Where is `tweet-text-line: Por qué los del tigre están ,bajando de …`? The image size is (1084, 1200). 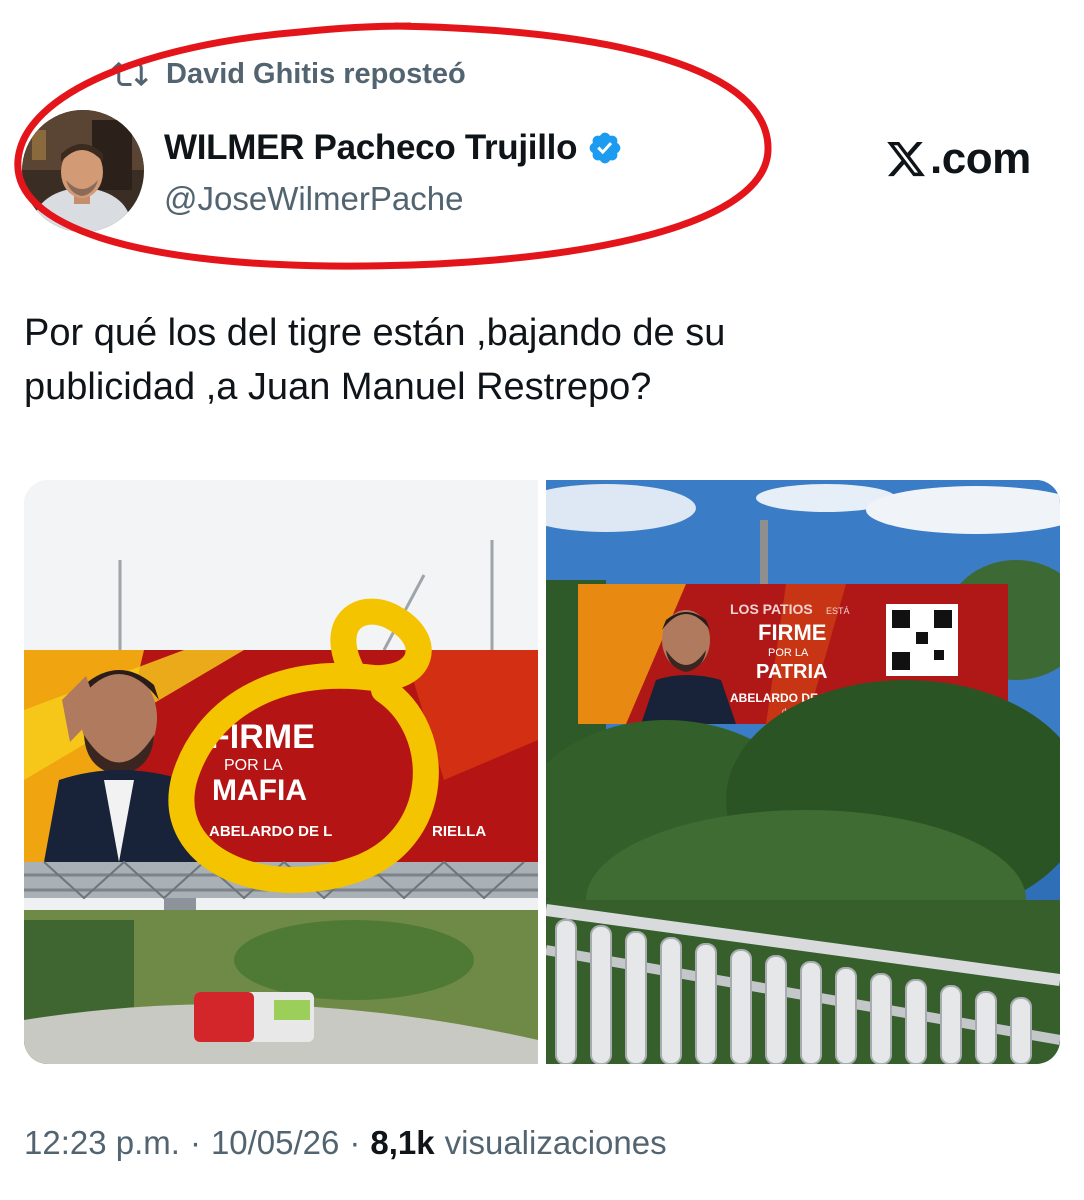 tweet-text-line: Por qué los del tigre están ,bajando de … is located at coordinates (375, 333).